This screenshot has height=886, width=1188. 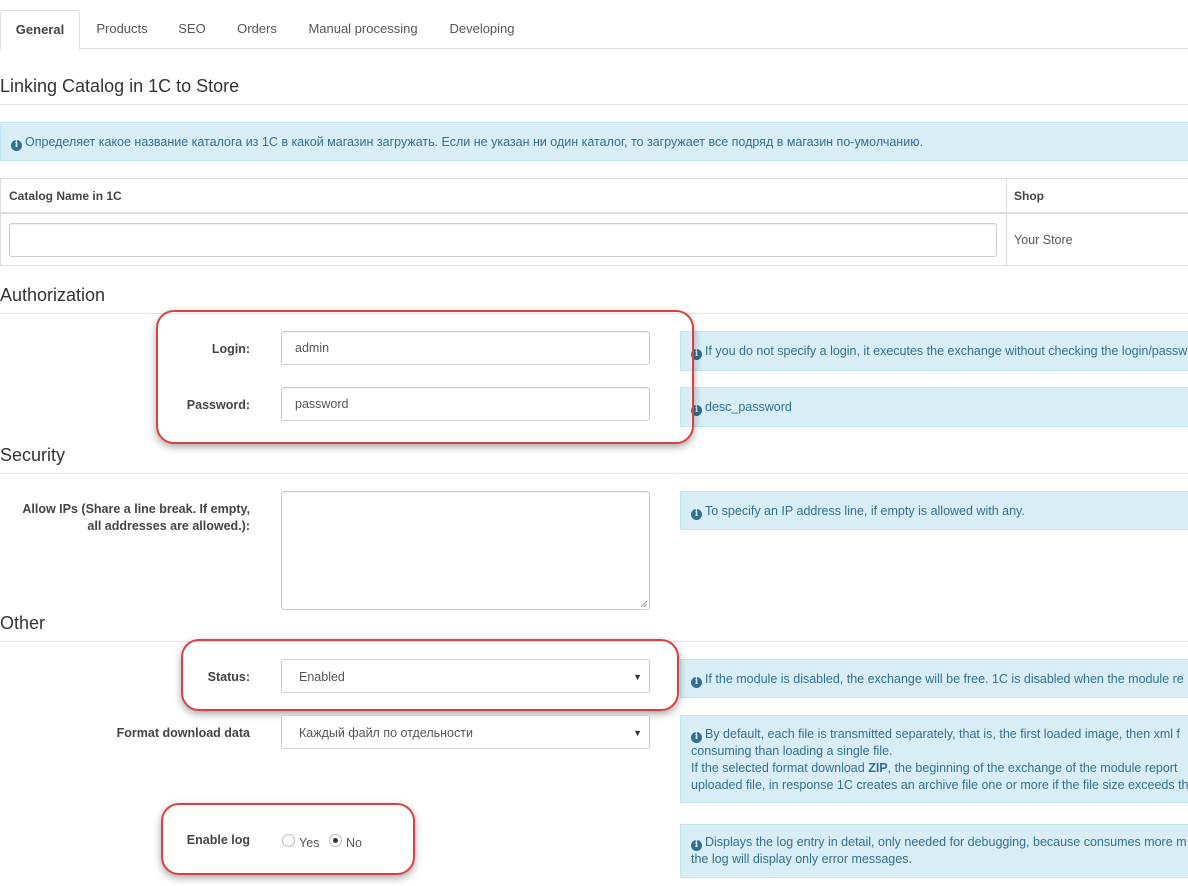 What do you see at coordinates (322, 677) in the screenshot?
I see `status-select-value: Enabled` at bounding box center [322, 677].